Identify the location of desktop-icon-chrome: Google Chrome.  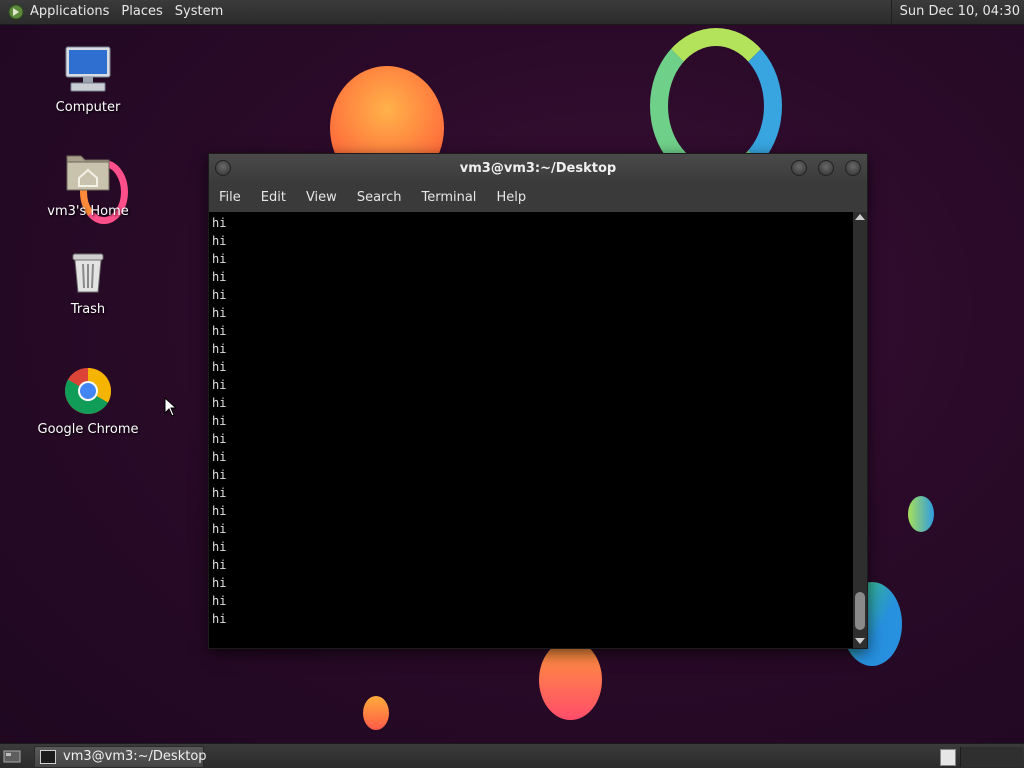
(88, 401).